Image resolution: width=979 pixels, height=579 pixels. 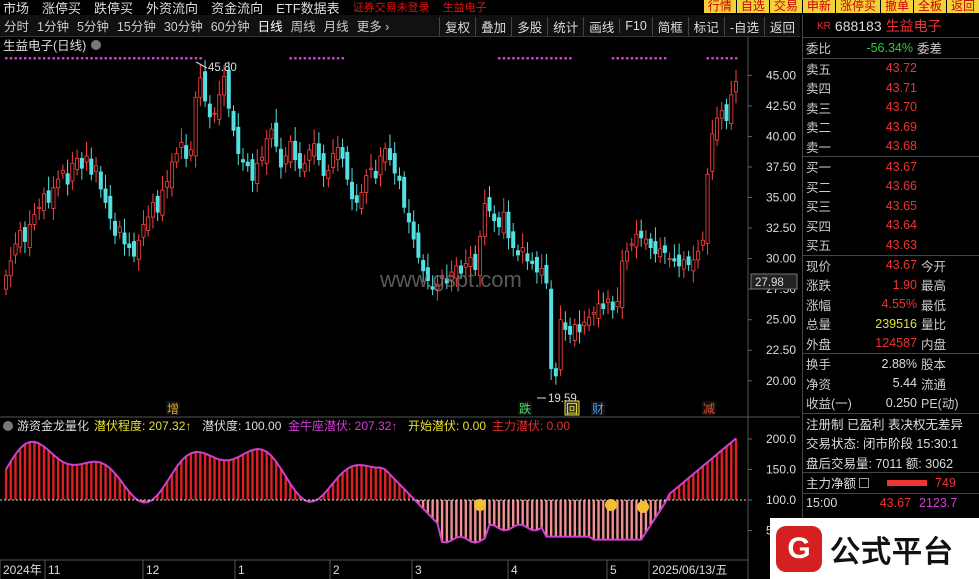 I want to click on login-notice: 证券交易未登录, so click(x=391, y=7).